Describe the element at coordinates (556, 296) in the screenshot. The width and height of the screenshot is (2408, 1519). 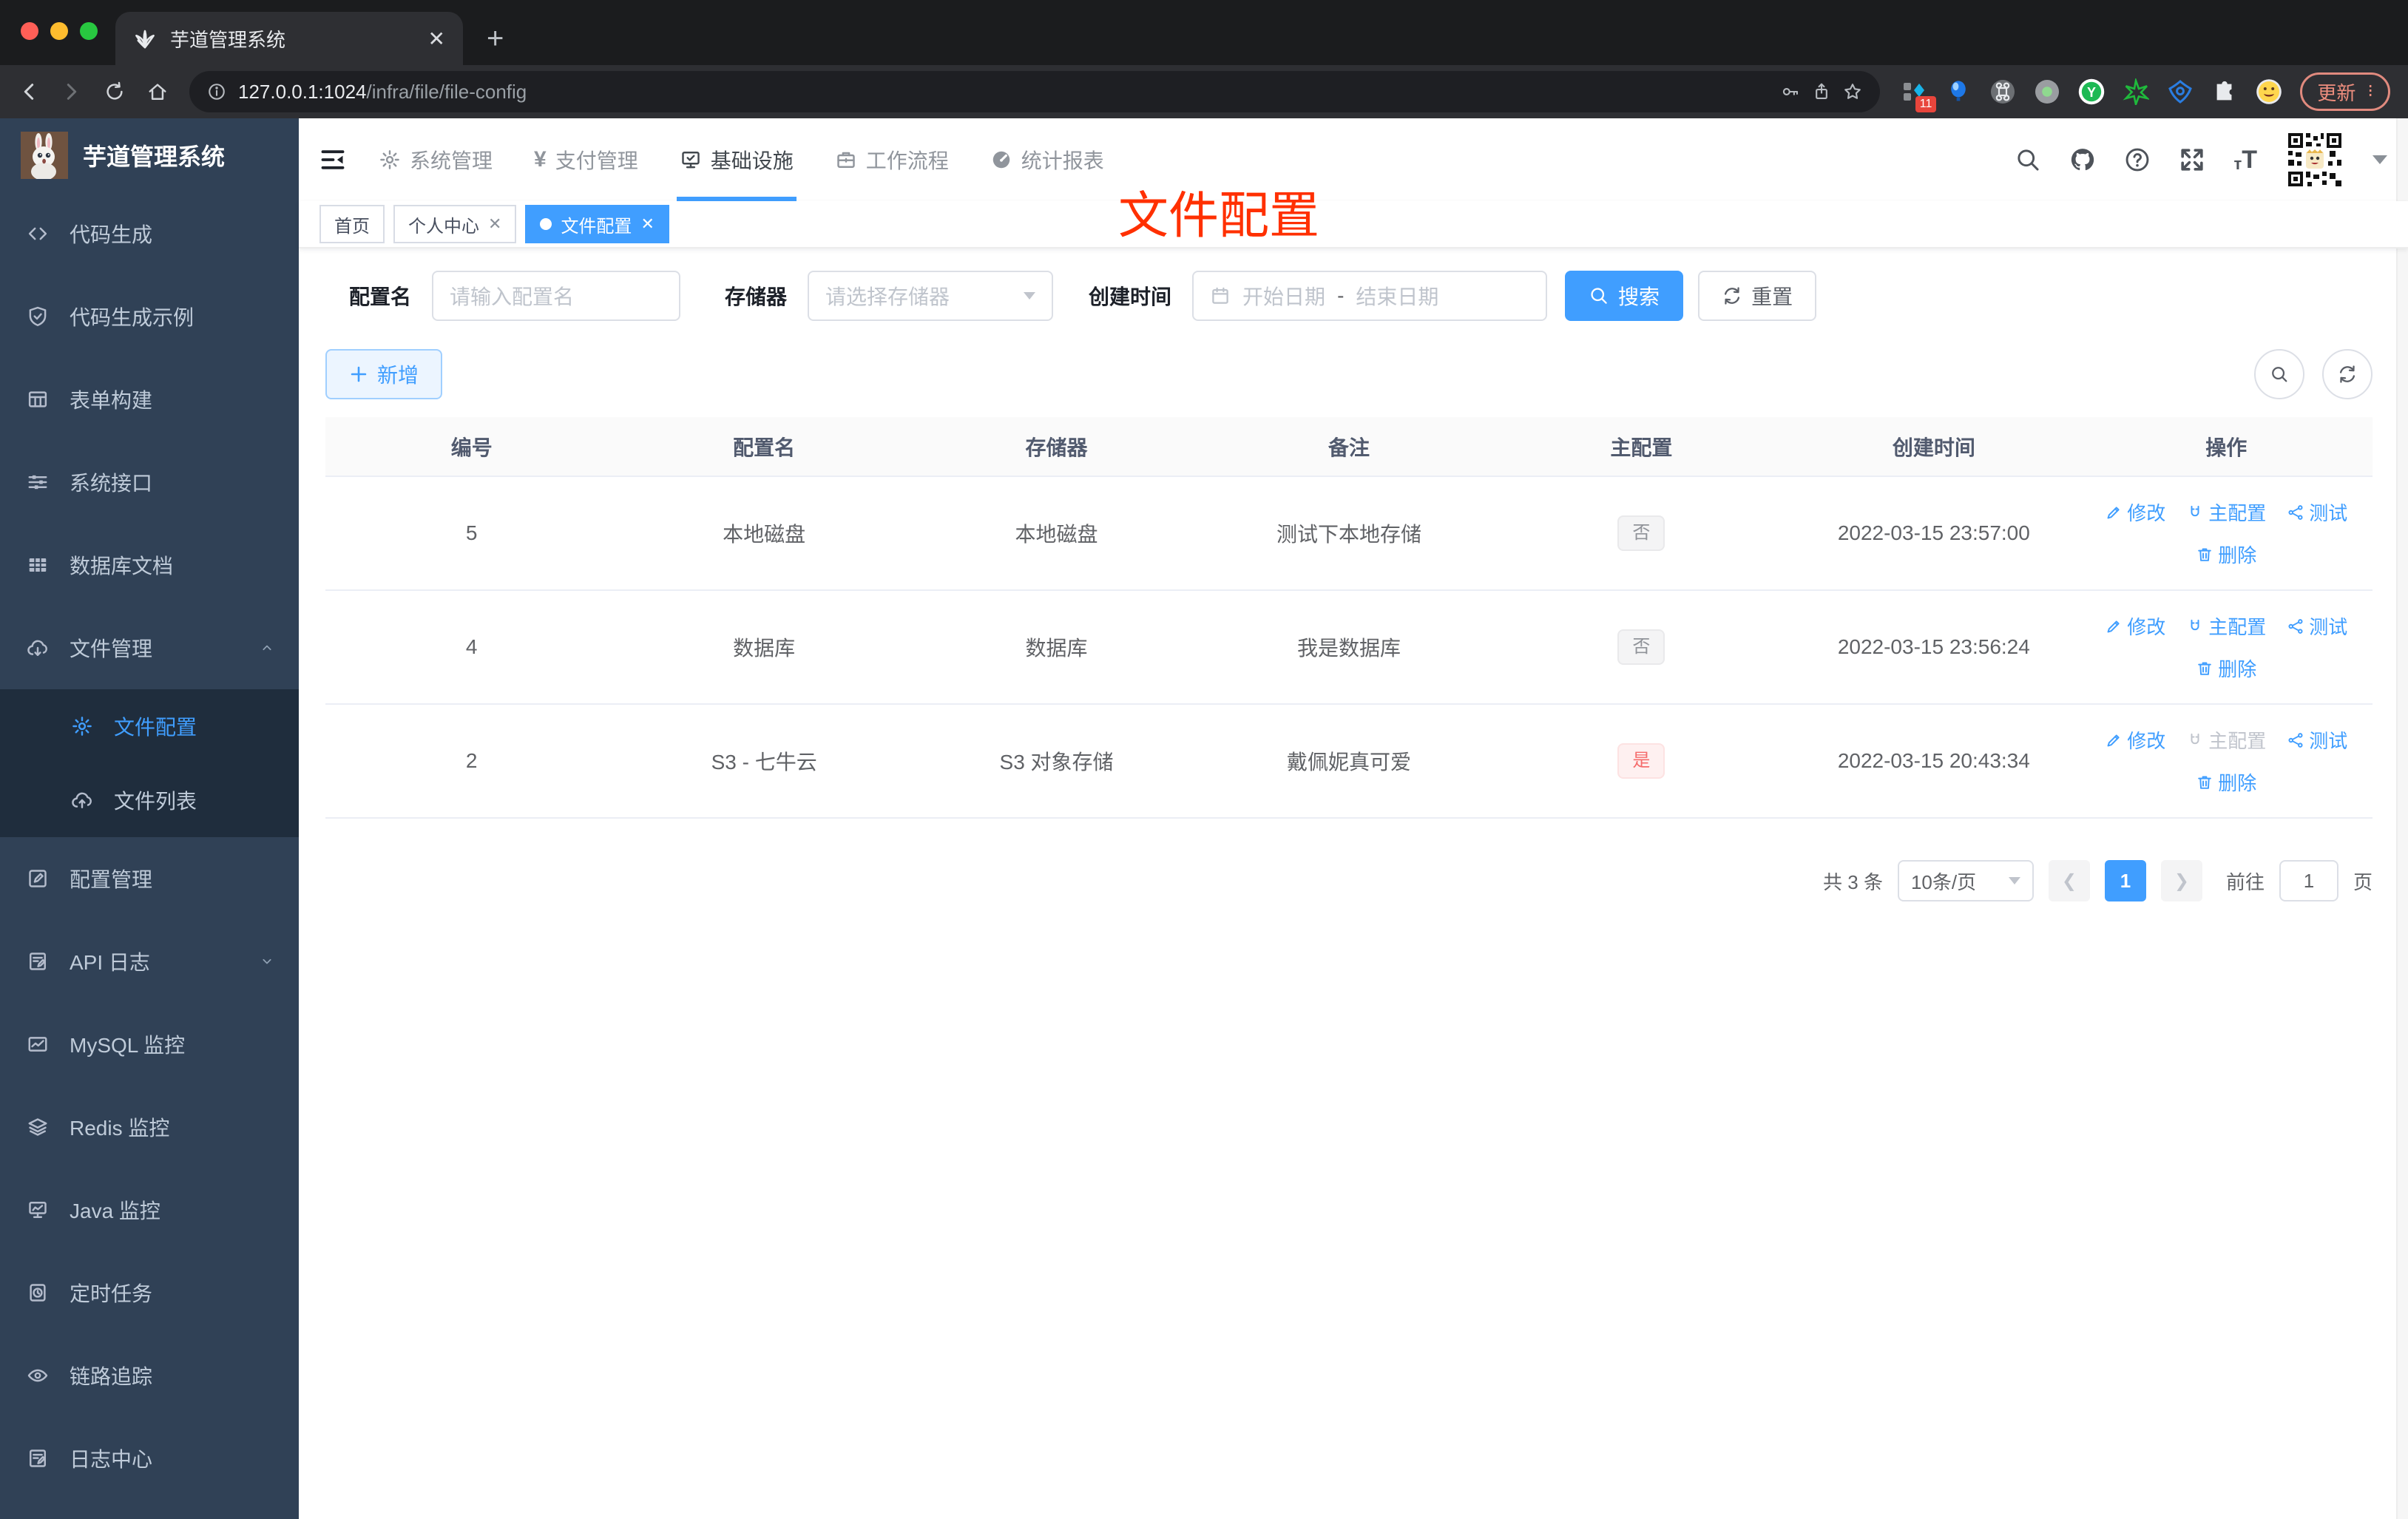
I see `config-name-input: 请输入配置名` at that location.